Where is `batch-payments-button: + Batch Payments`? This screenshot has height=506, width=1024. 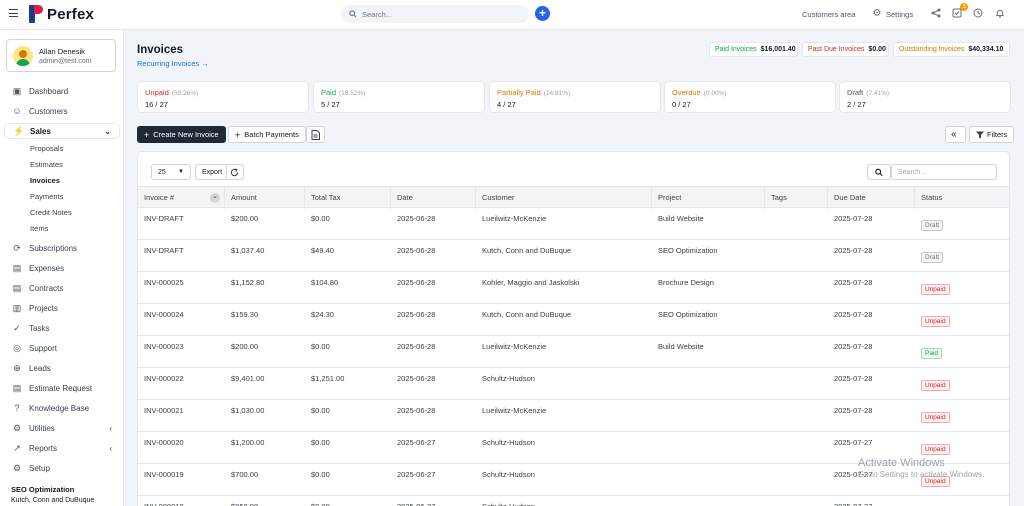
batch-payments-button: + Batch Payments is located at coordinates (267, 134).